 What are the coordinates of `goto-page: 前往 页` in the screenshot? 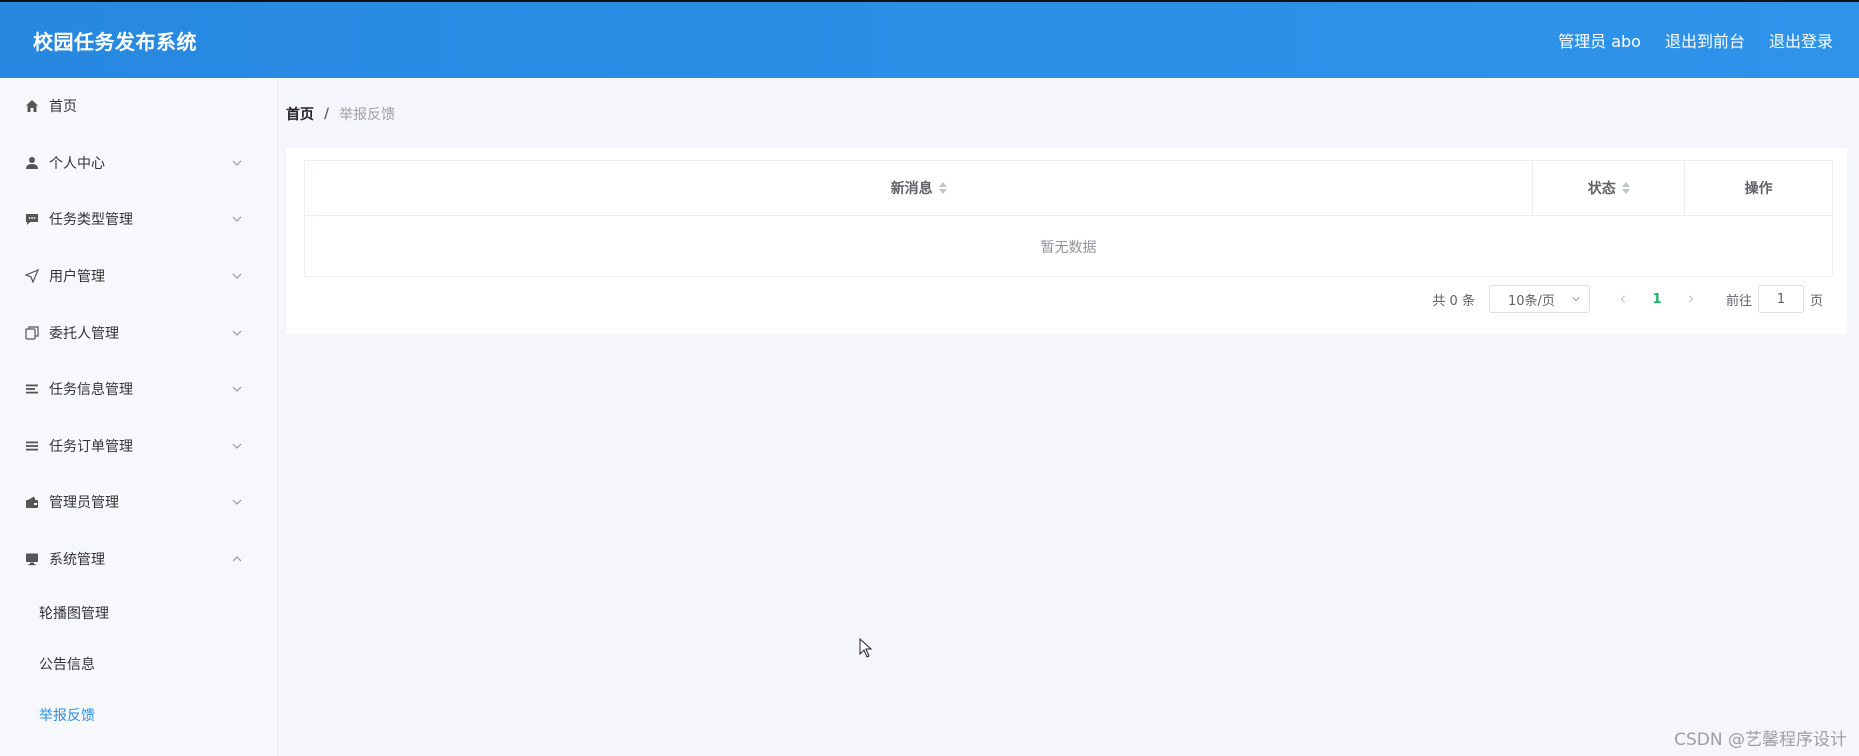 It's located at (1774, 299).